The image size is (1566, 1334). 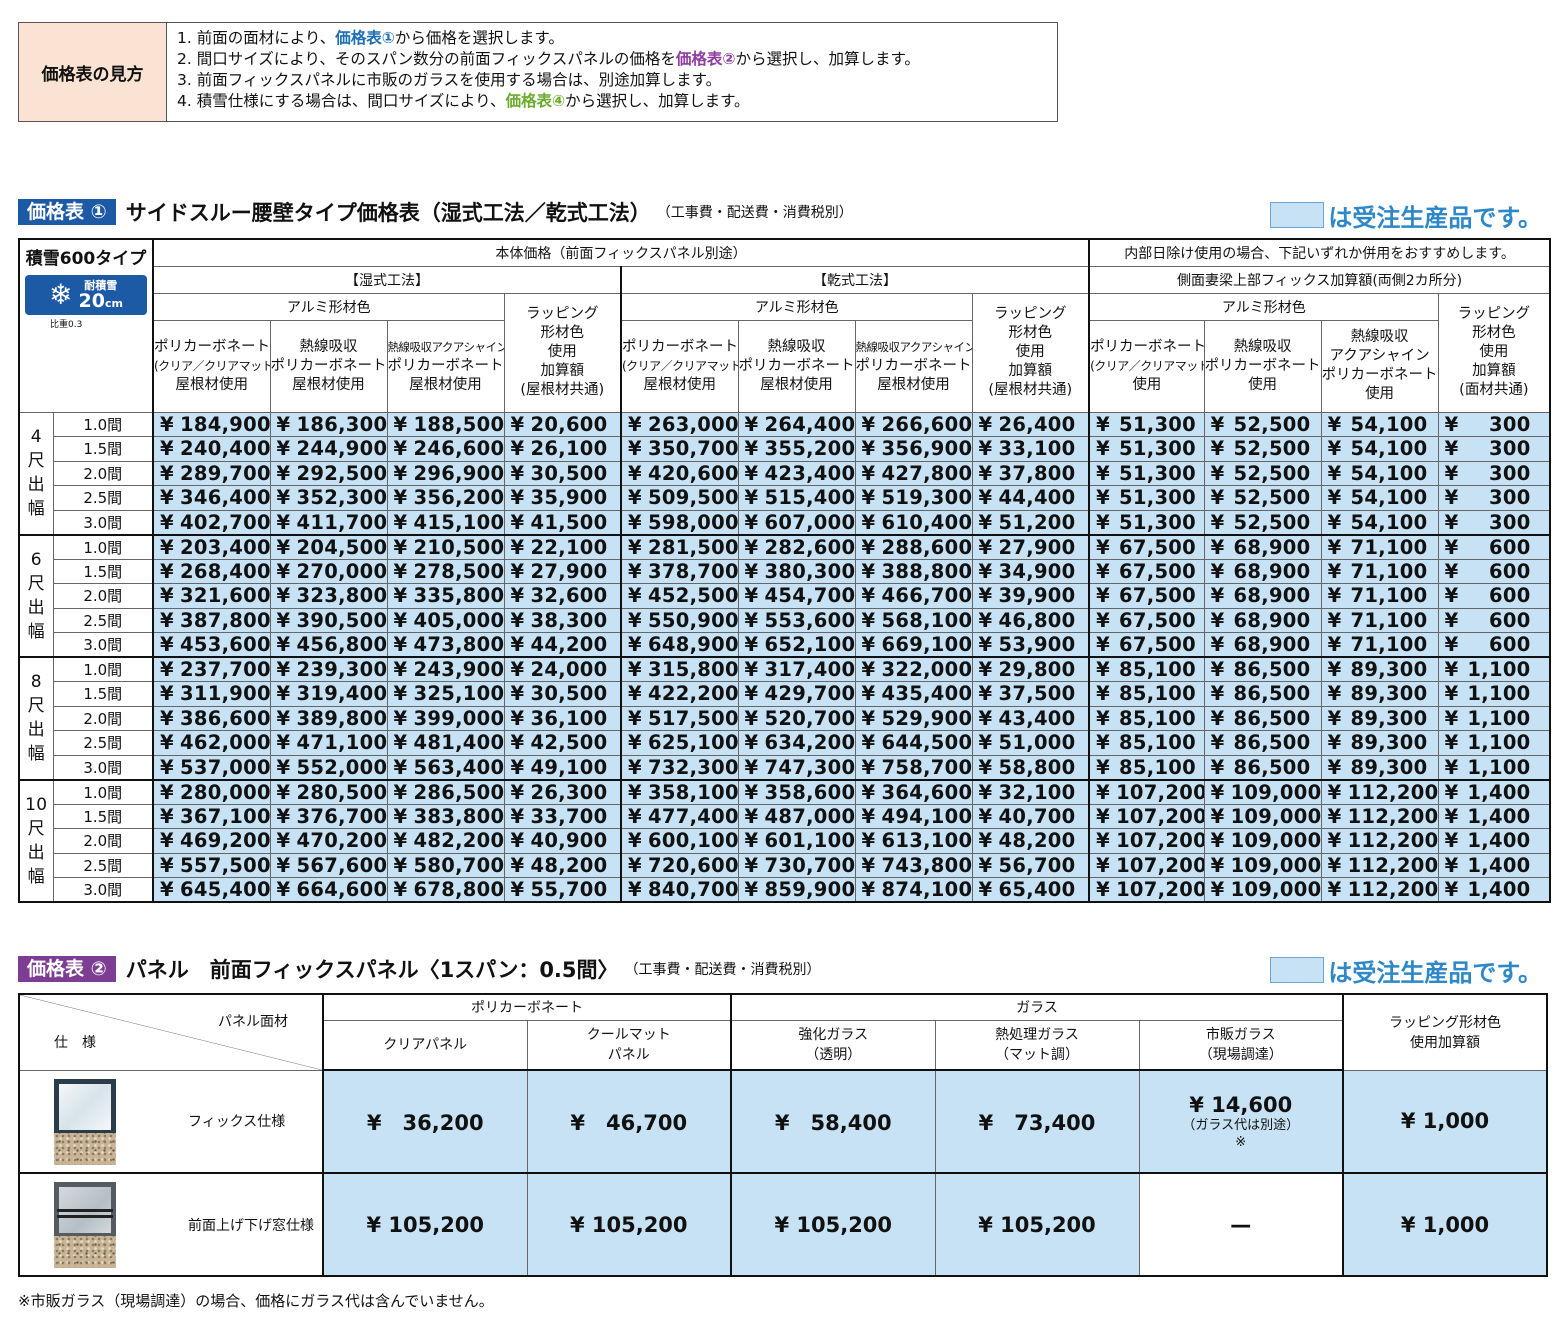 I want to click on price-value: 477,400, so click(x=693, y=816).